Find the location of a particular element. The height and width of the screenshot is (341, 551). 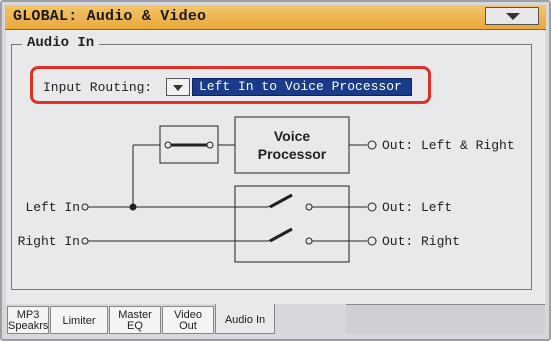

out-right-label: Out: Right is located at coordinates (421, 241).